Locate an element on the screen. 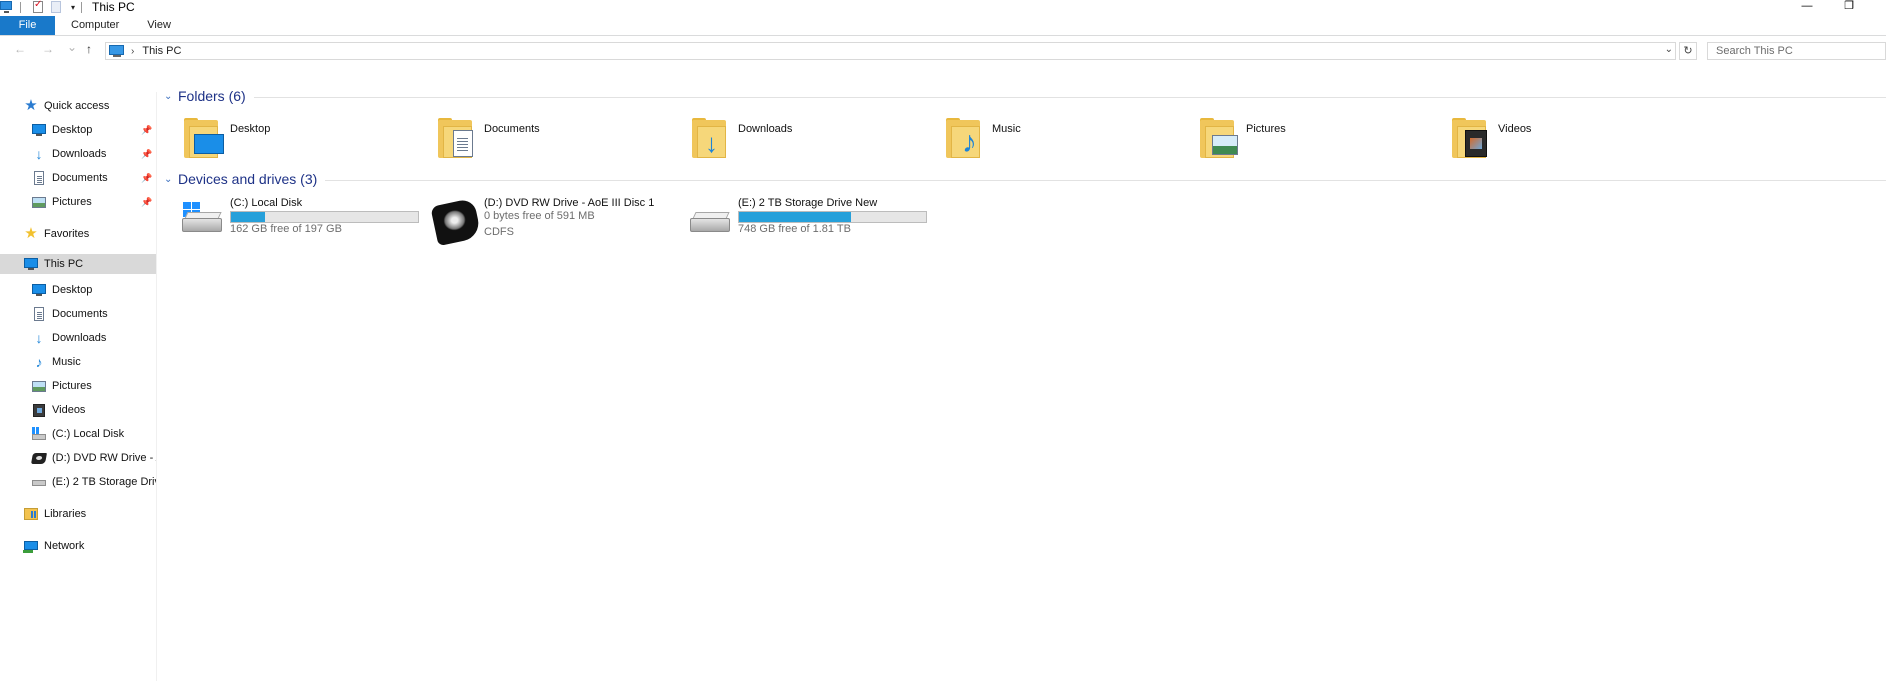 This screenshot has height=681, width=1886. up-button: ↑ is located at coordinates (89, 49).